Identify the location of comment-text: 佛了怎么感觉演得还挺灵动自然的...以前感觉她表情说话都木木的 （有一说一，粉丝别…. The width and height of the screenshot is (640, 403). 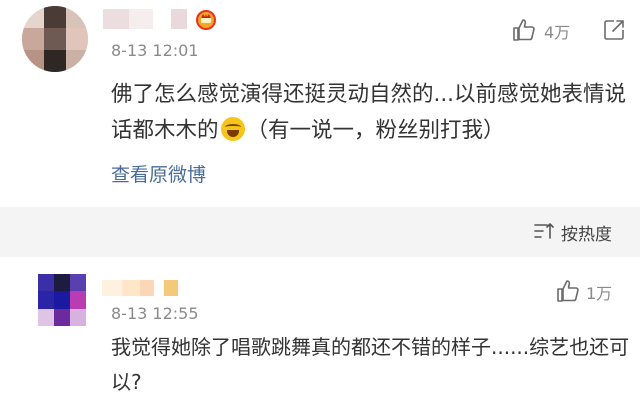
(371, 113).